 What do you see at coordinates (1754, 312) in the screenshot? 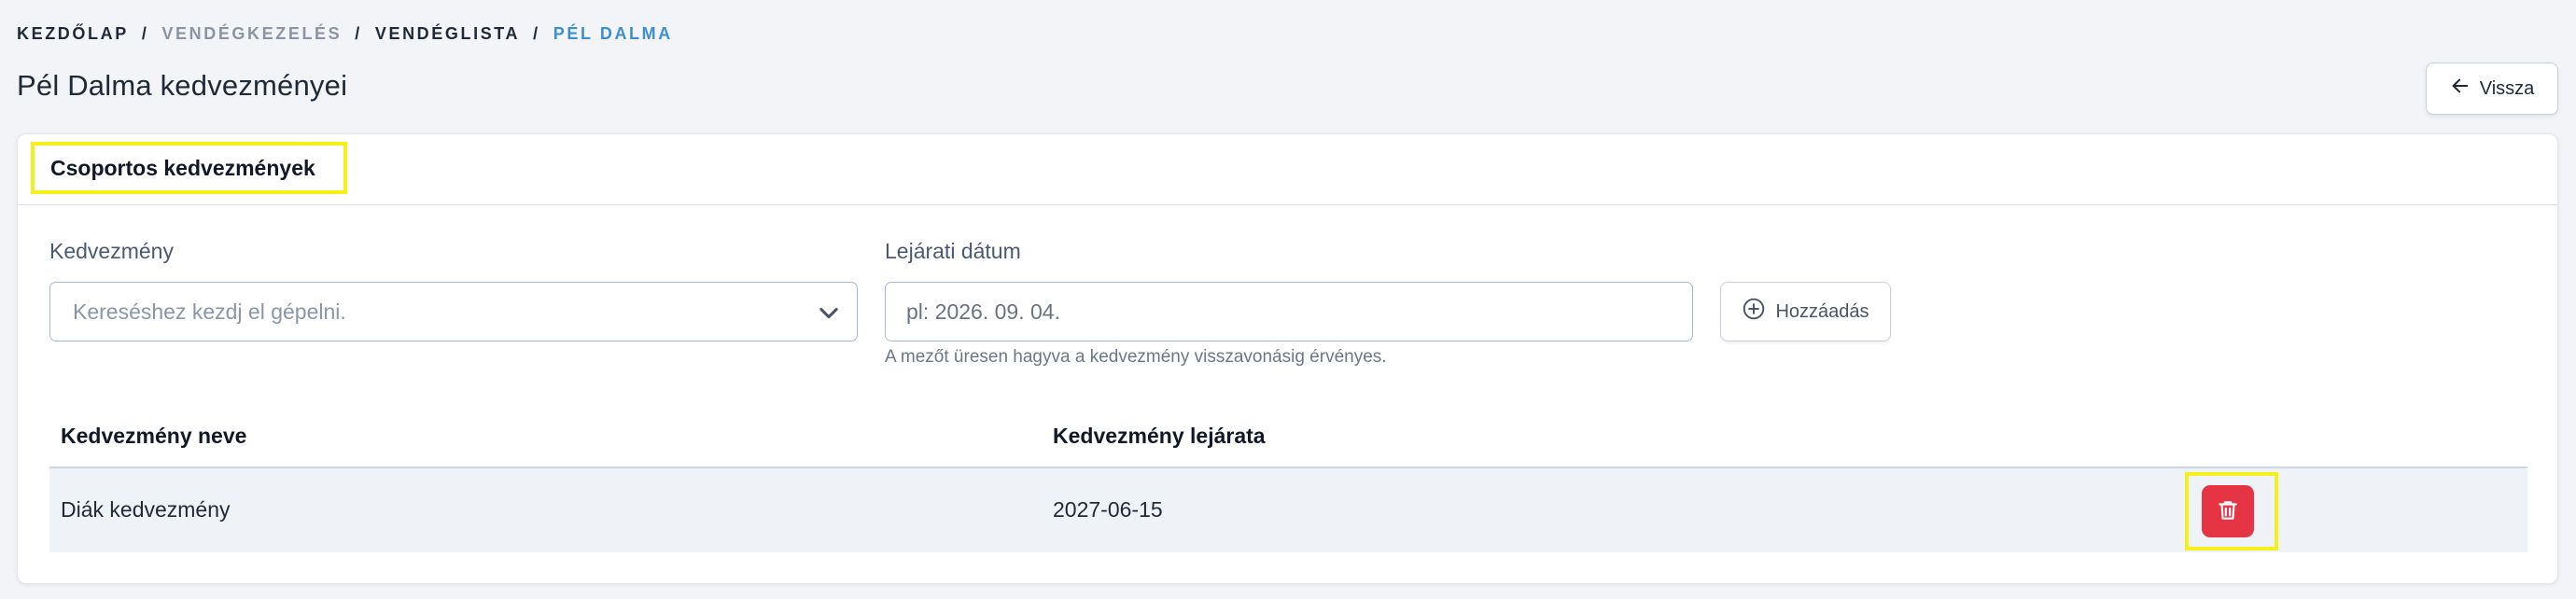
I see `plus-circle-icon` at bounding box center [1754, 312].